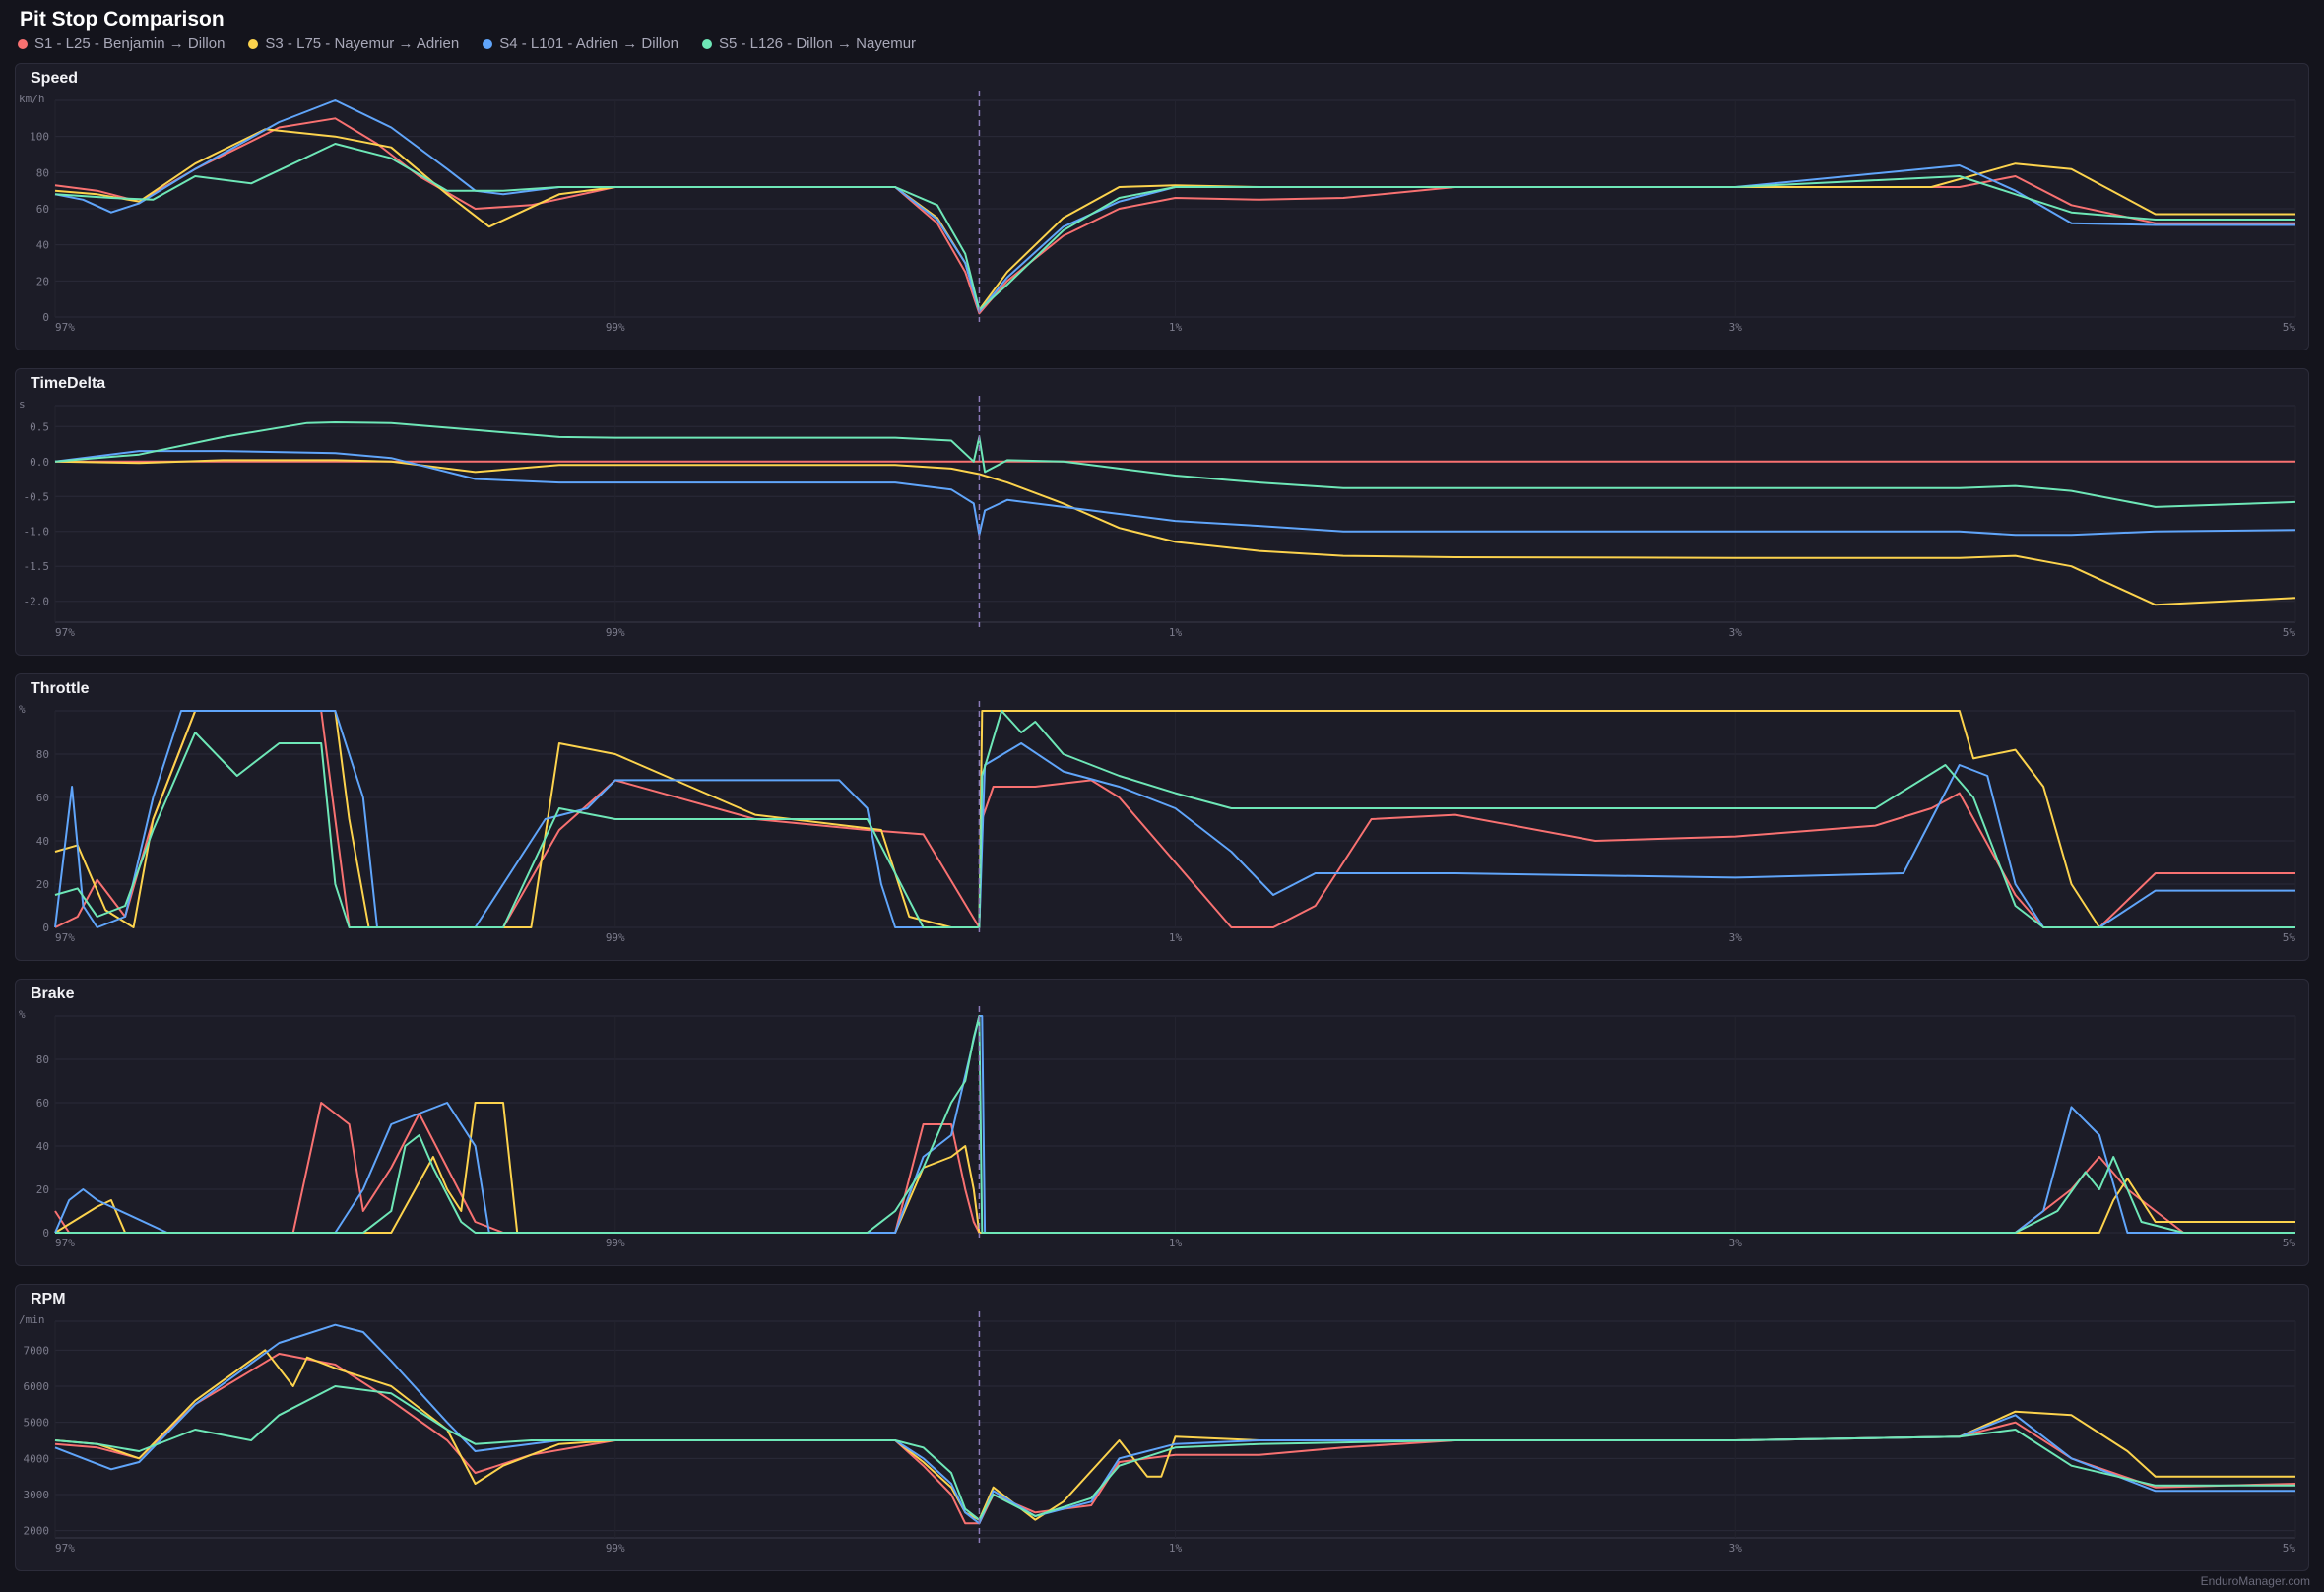 This screenshot has height=1592, width=2324. I want to click on y-tick-label: -0.5, so click(37, 496).